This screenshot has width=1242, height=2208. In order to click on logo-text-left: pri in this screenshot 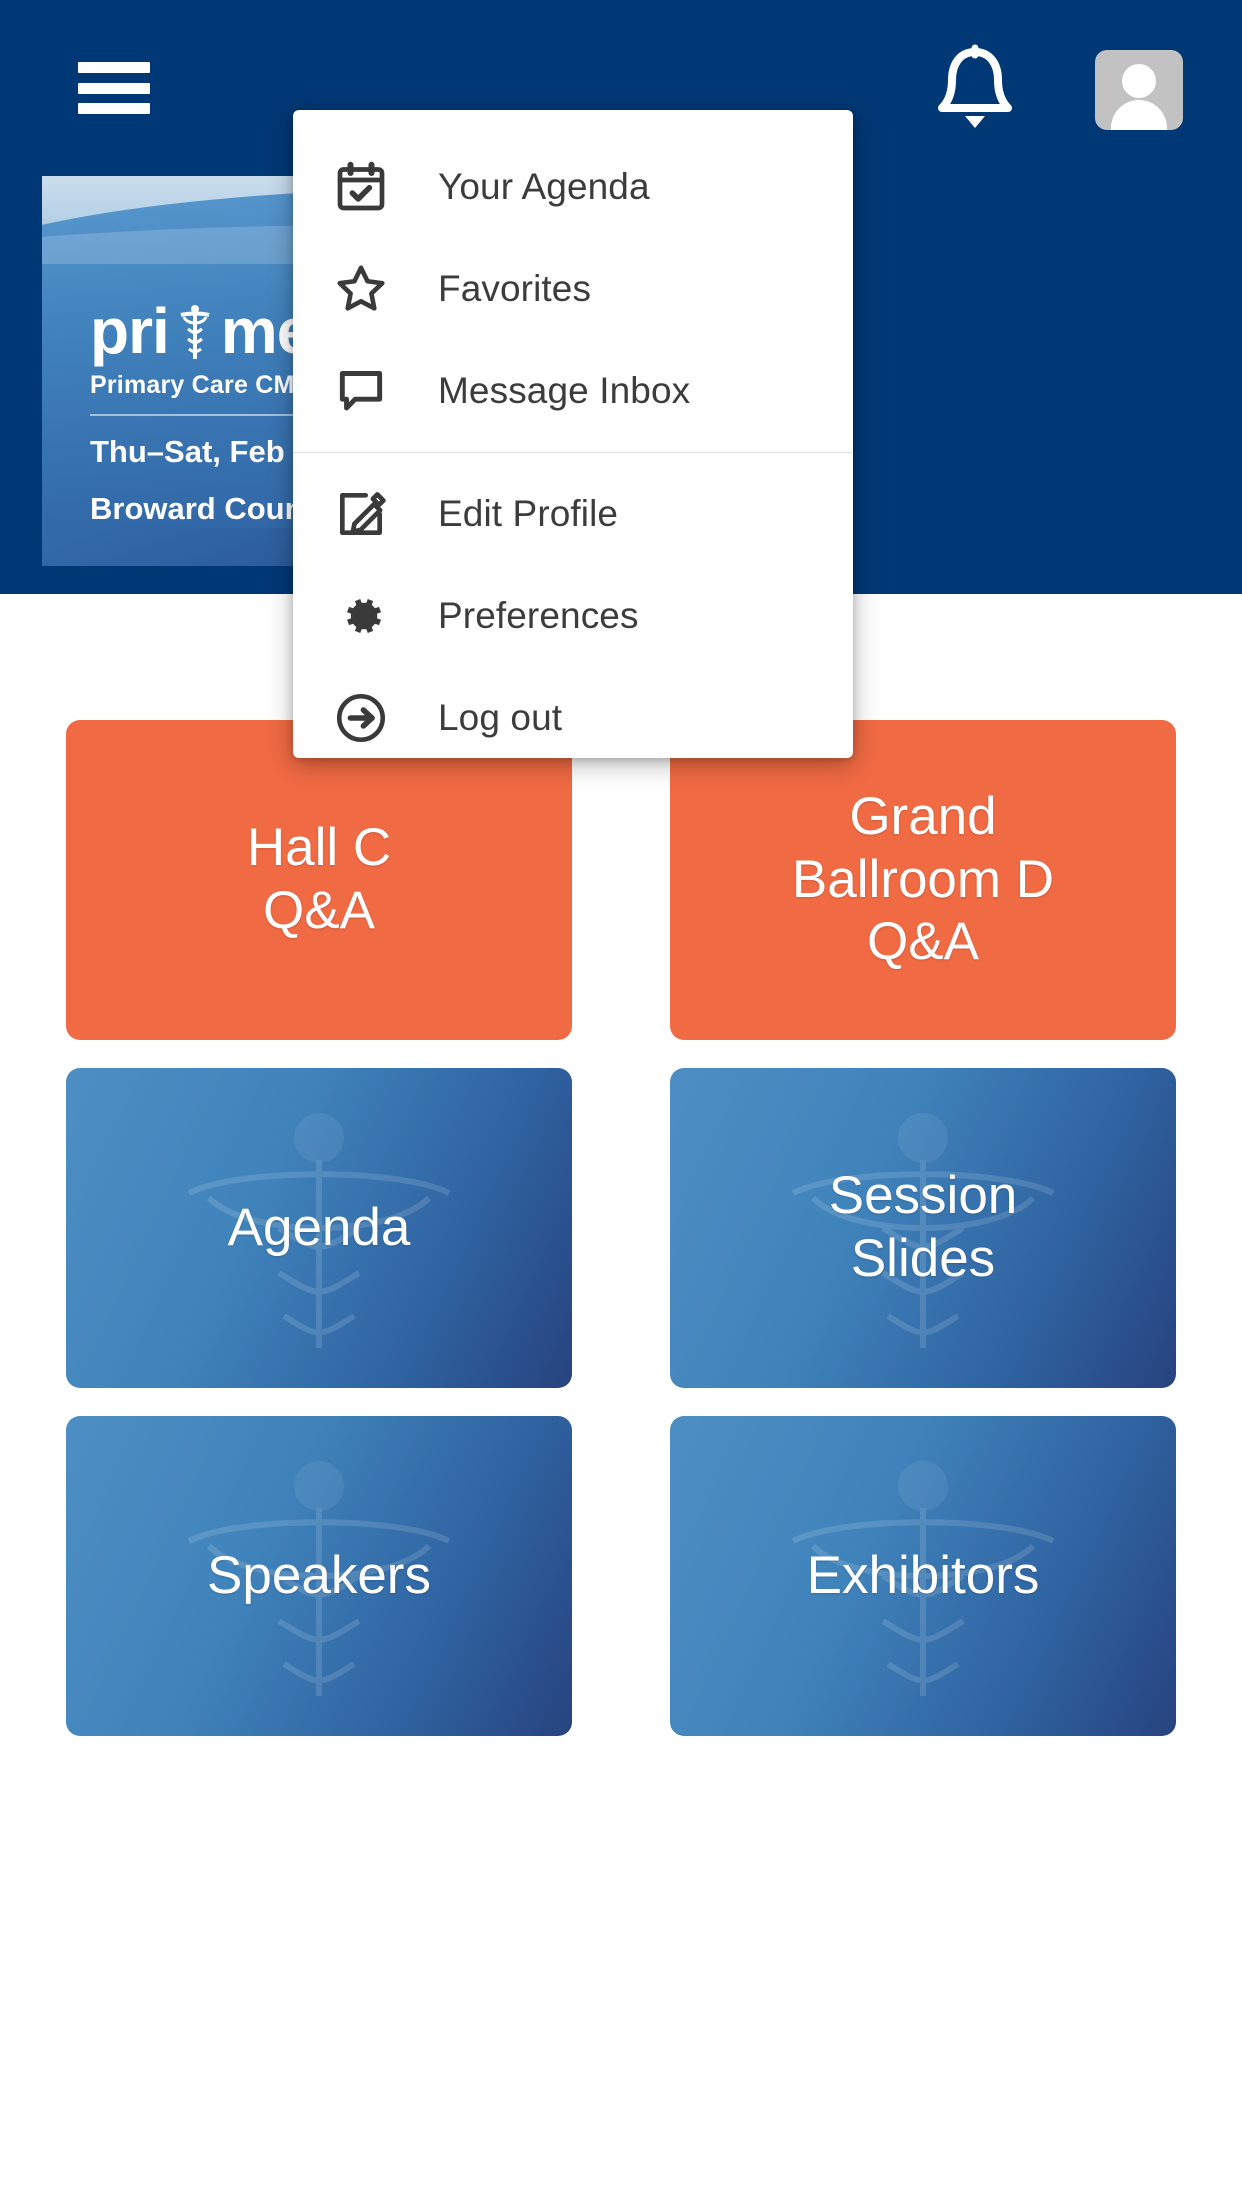, I will do `click(130, 331)`.